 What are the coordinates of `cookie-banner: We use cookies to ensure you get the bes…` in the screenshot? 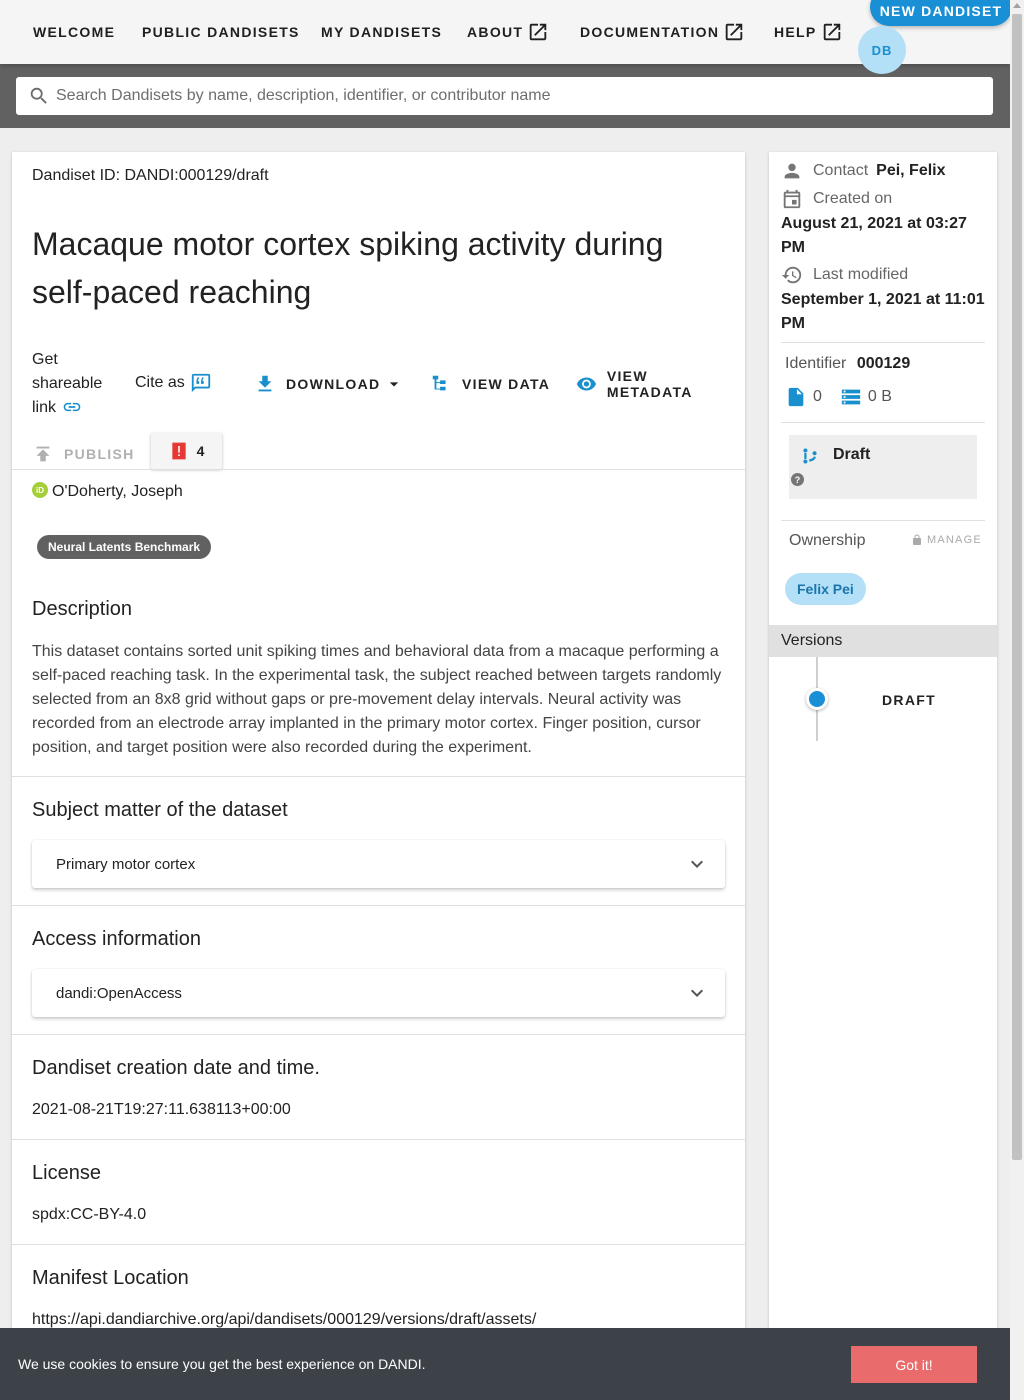 It's located at (505, 1364).